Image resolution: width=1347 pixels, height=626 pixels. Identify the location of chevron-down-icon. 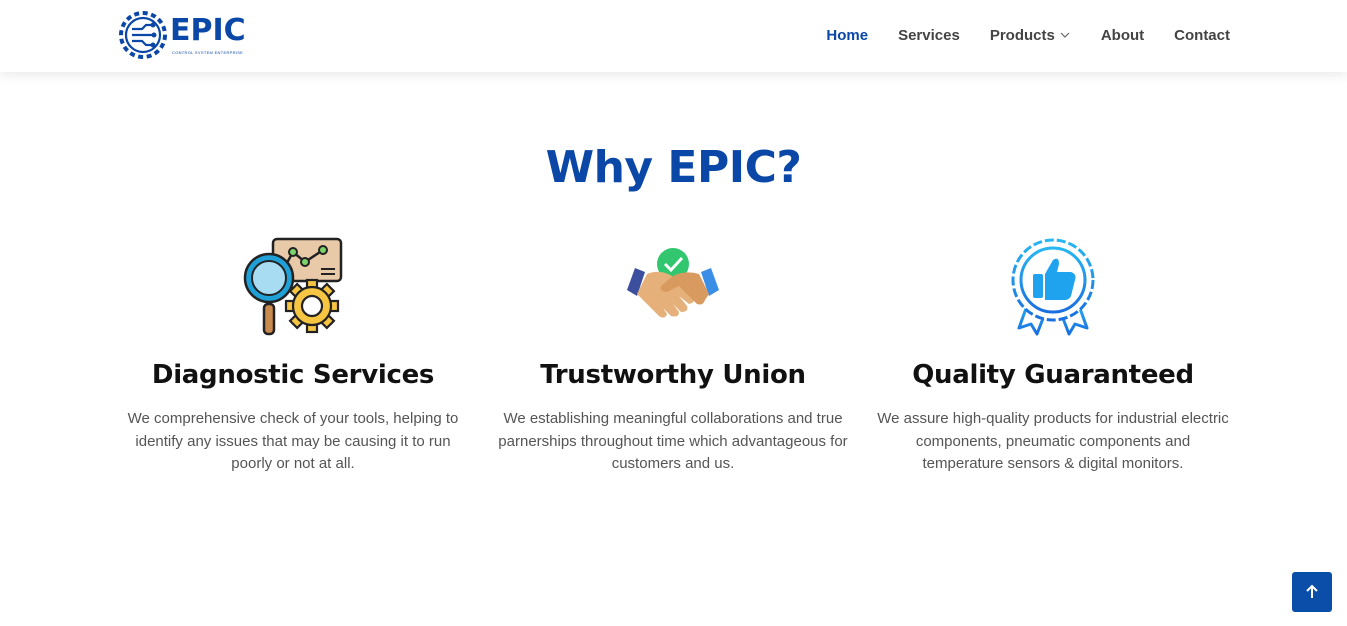
(1065, 35).